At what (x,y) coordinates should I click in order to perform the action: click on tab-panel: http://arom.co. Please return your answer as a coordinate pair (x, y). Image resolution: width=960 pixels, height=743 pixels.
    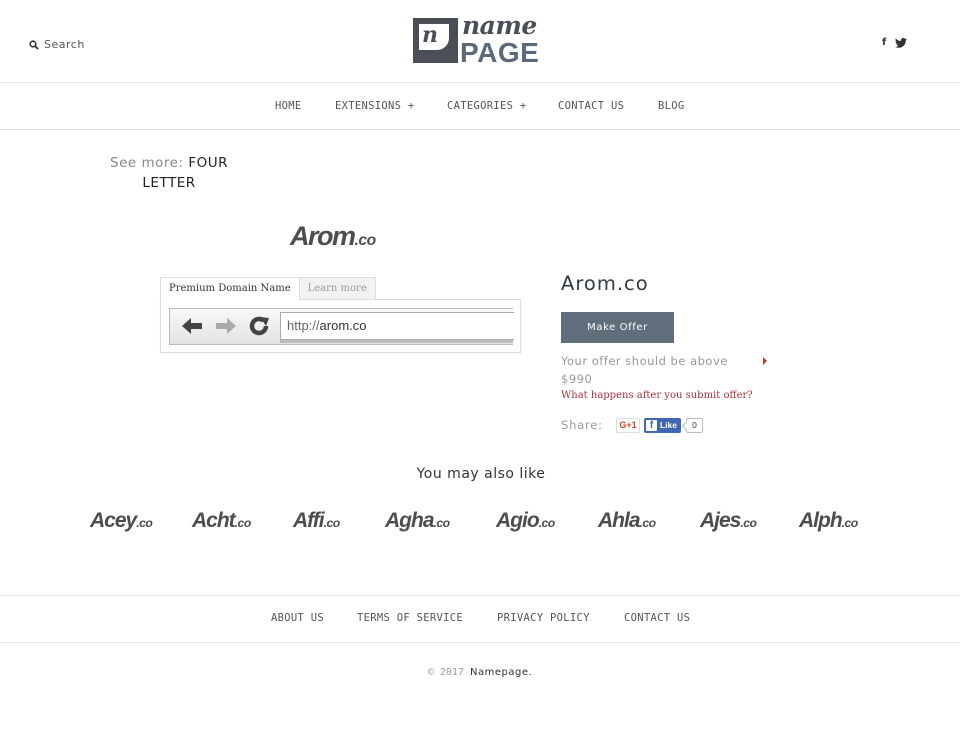
    Looking at the image, I should click on (340, 326).